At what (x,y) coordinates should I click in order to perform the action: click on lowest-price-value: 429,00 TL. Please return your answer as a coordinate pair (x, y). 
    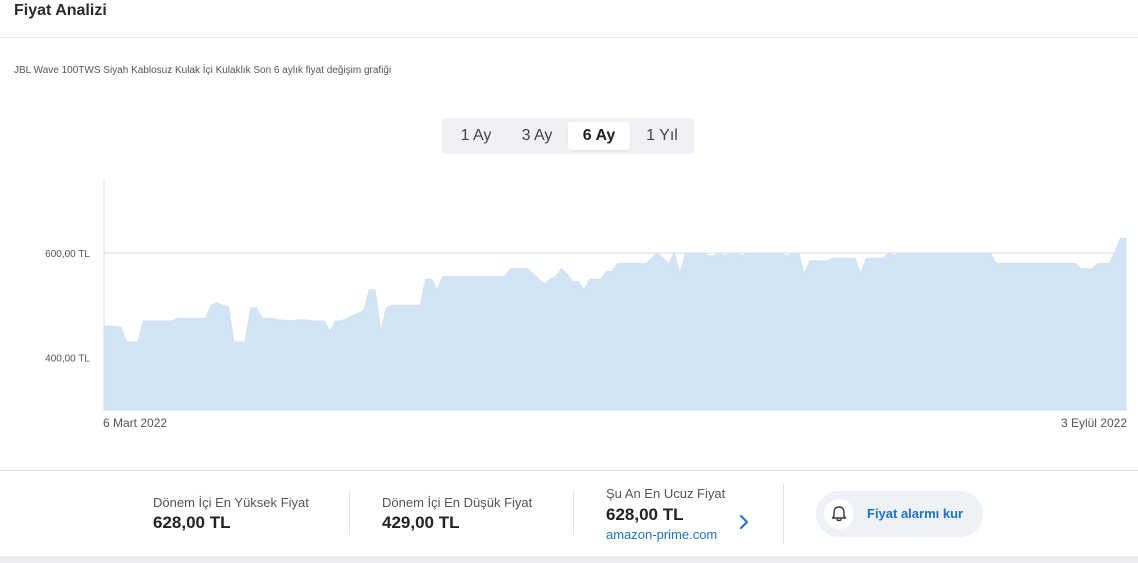
    Looking at the image, I should click on (421, 522).